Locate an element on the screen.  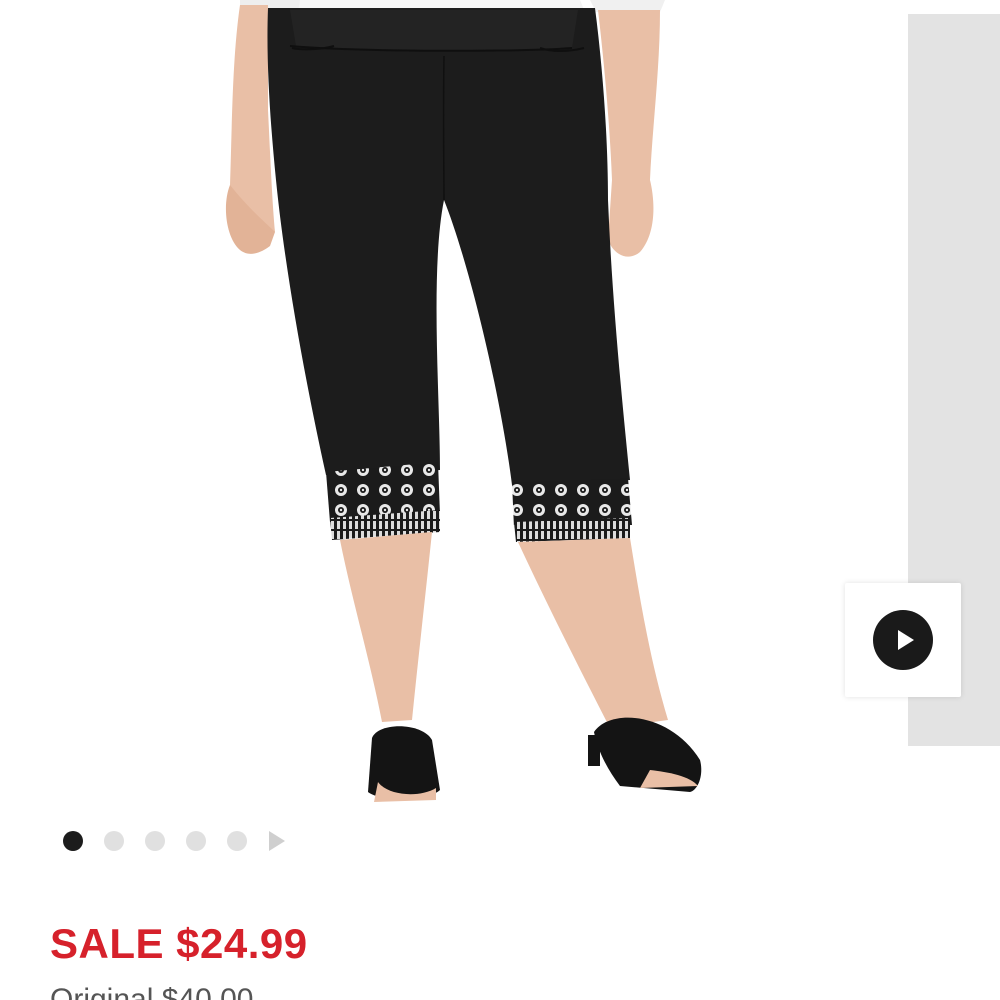
original-price: Original $40.00 is located at coordinates (152, 991).